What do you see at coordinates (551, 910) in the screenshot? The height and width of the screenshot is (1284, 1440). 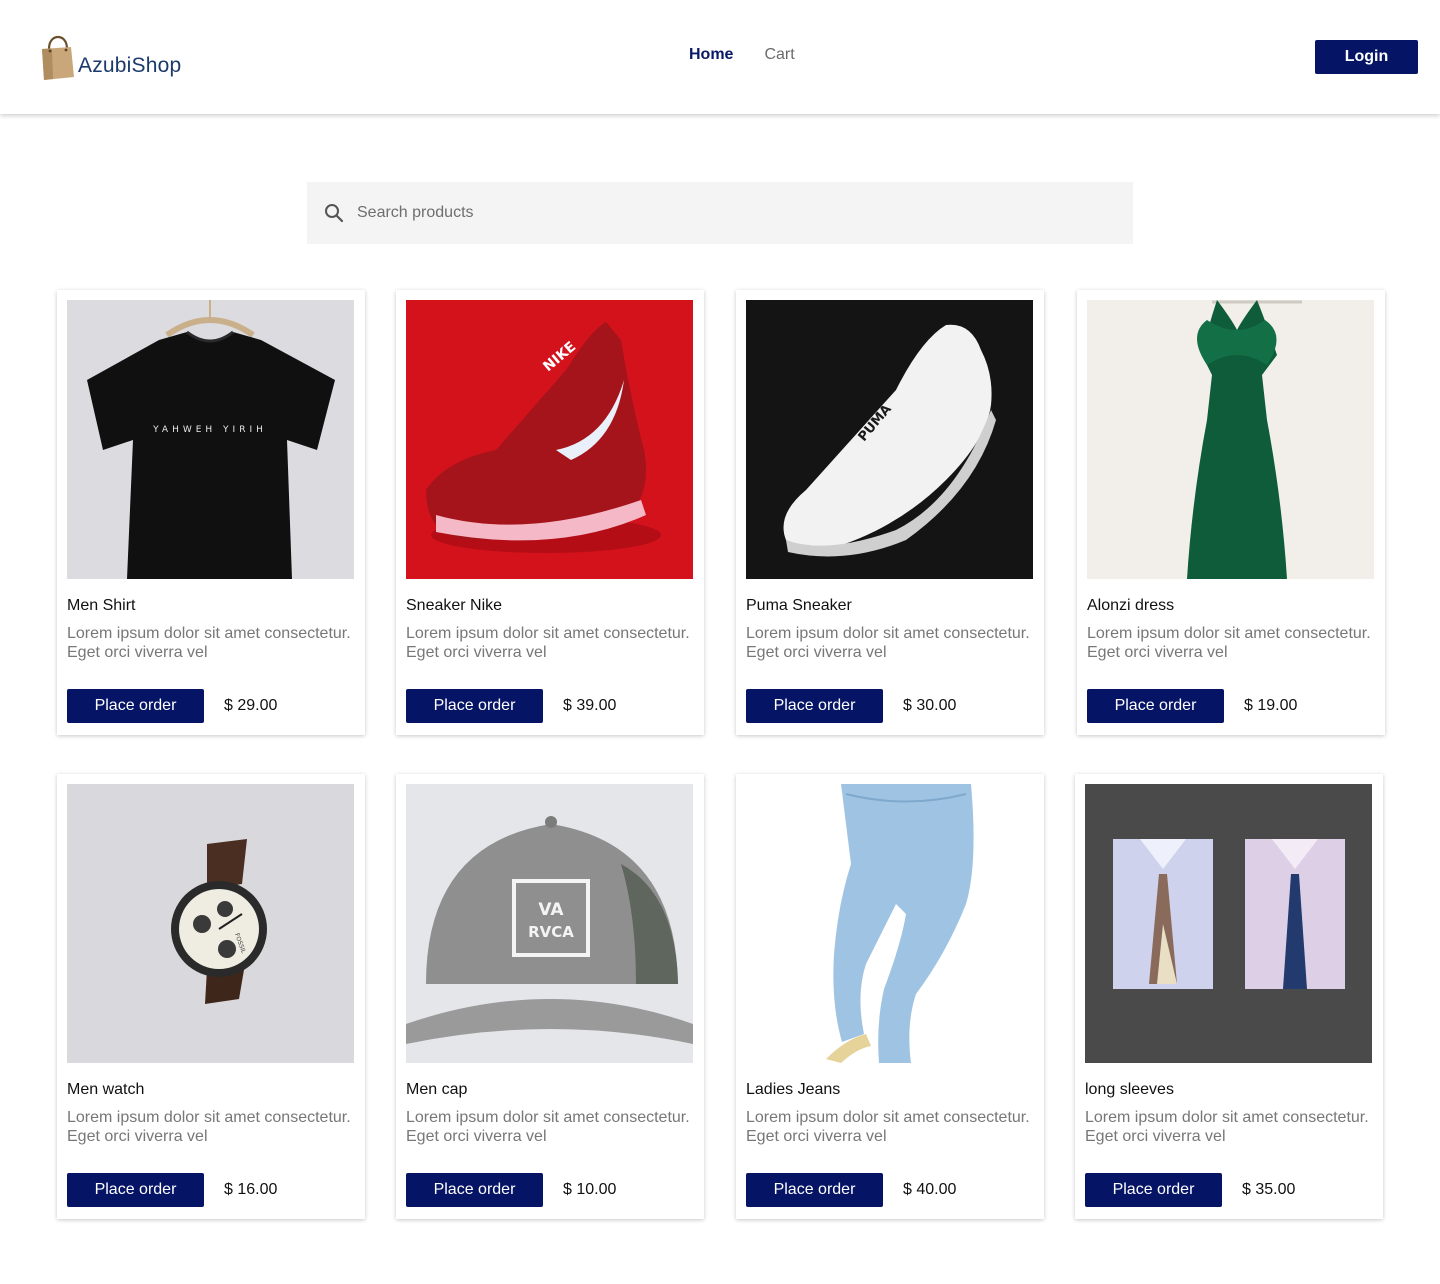 I see `cap-logo-text-top: VA` at bounding box center [551, 910].